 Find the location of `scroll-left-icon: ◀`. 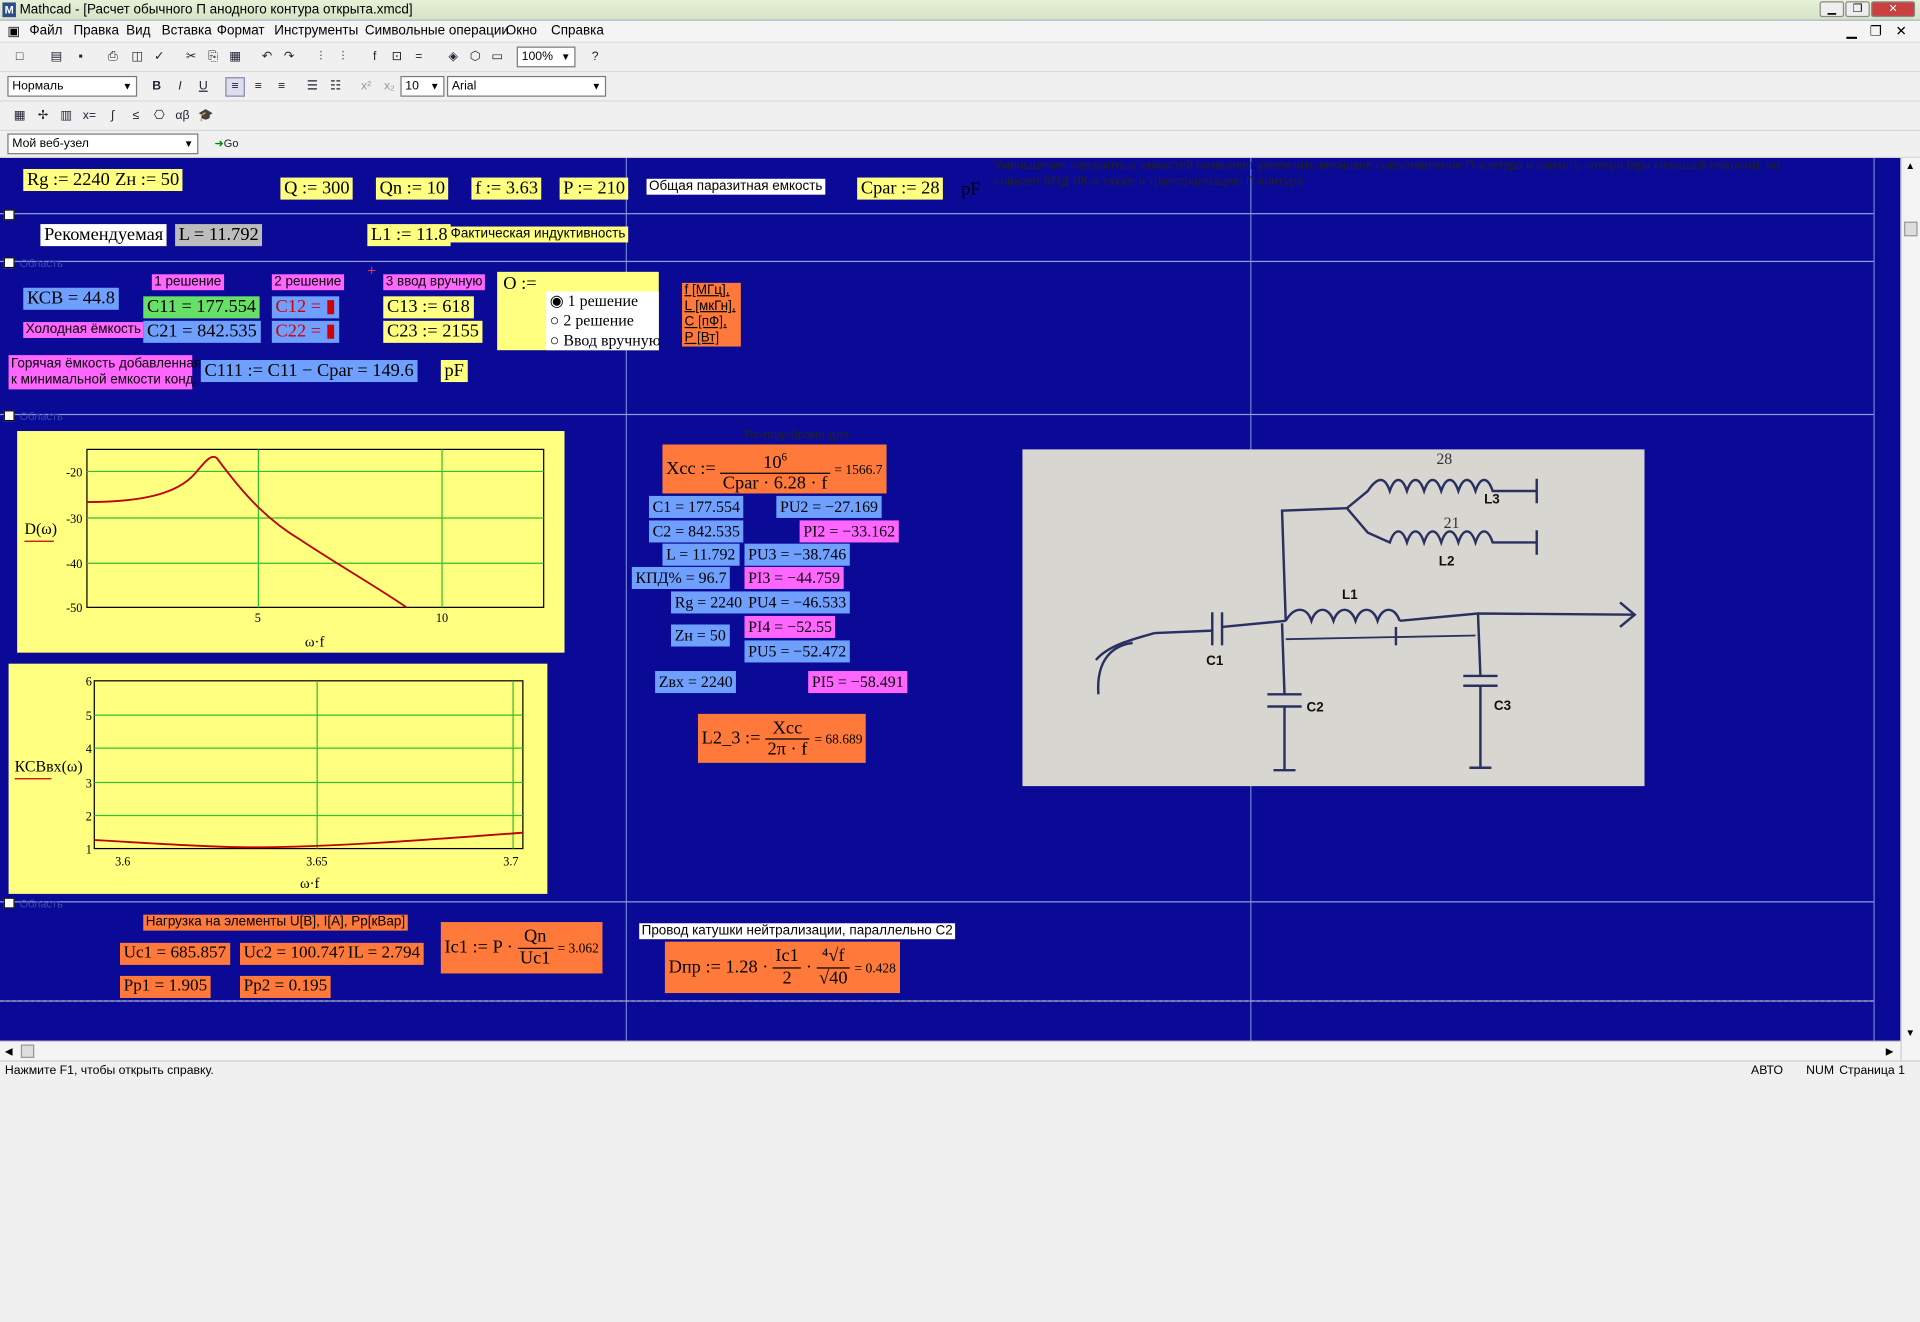

scroll-left-icon: ◀ is located at coordinates (9, 1051).